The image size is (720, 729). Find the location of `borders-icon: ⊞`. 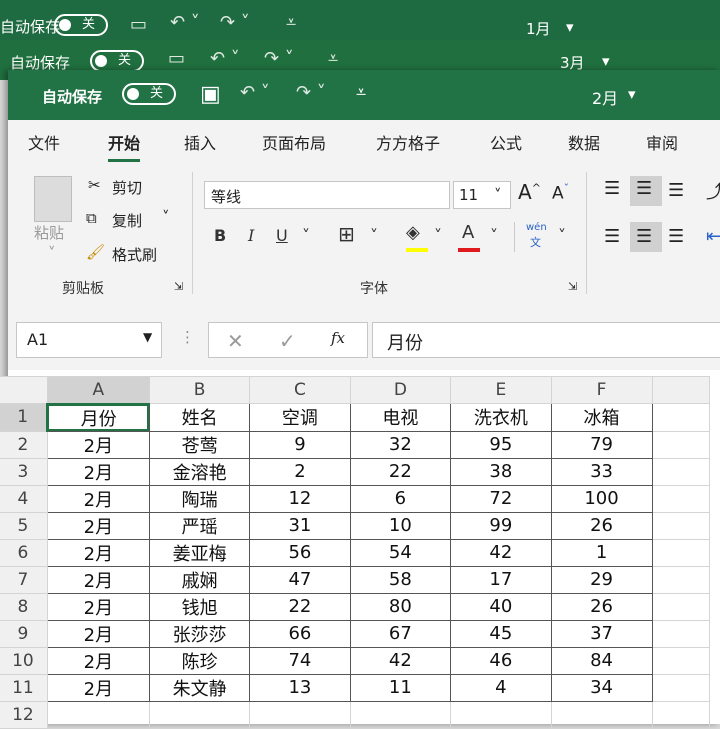

borders-icon: ⊞ is located at coordinates (346, 234).